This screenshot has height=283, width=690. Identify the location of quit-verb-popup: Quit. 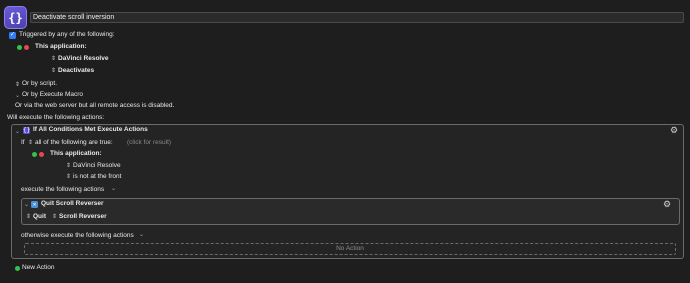
(39, 217).